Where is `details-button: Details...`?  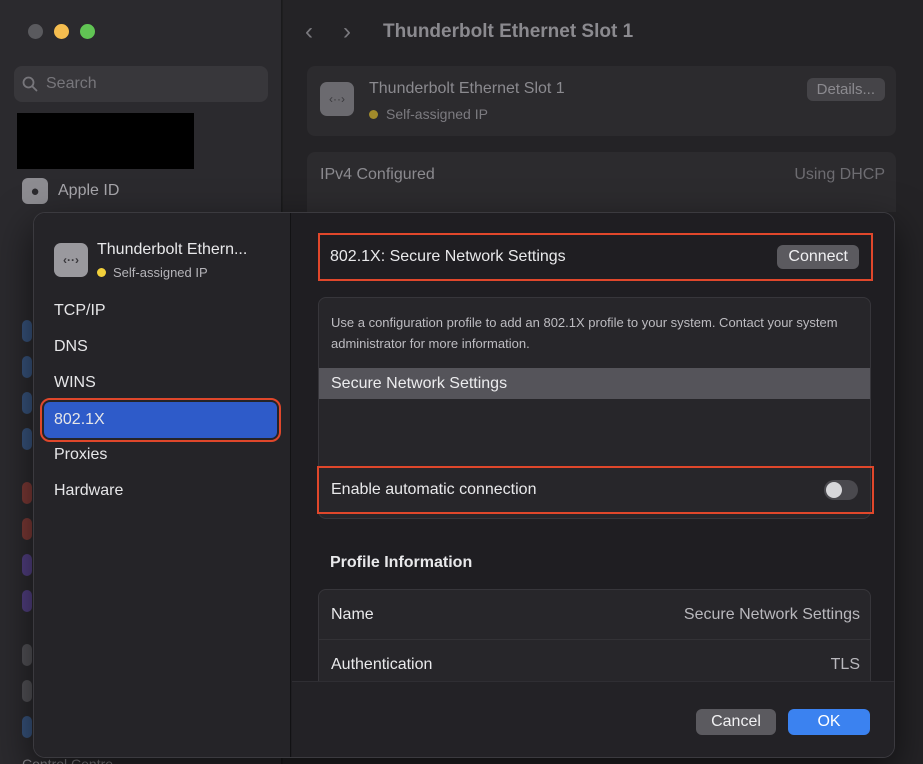 details-button: Details... is located at coordinates (845, 89).